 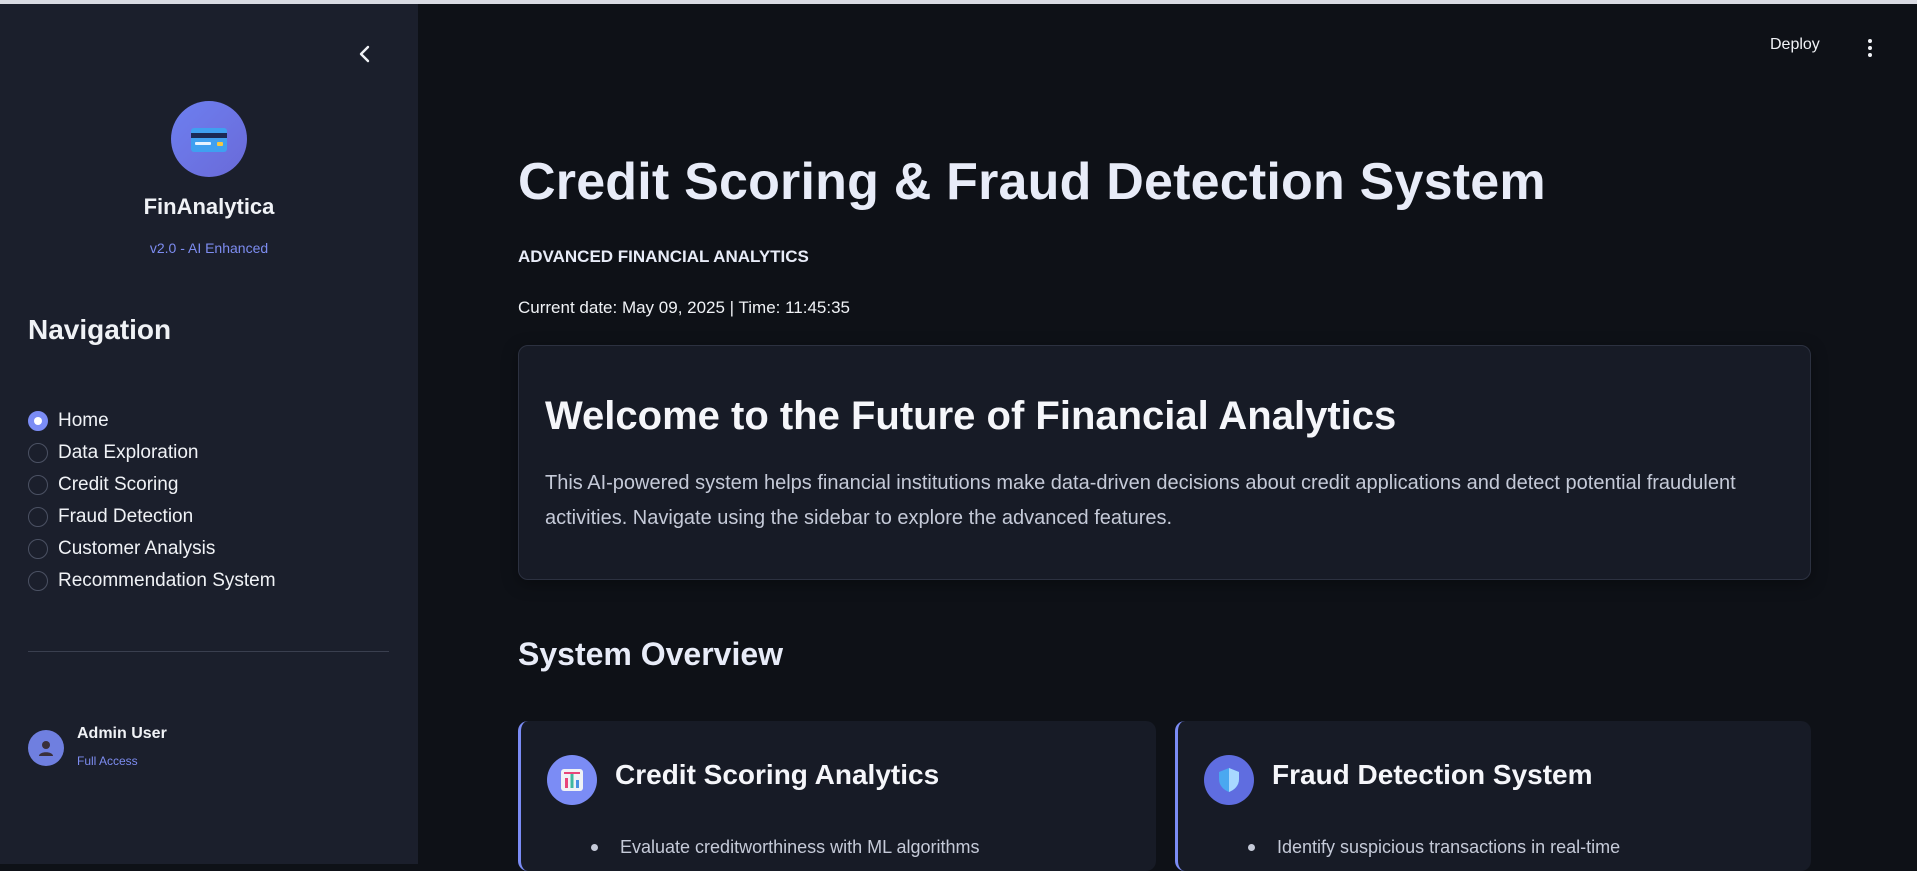 What do you see at coordinates (152, 421) in the screenshot?
I see `nav-item-home: Home` at bounding box center [152, 421].